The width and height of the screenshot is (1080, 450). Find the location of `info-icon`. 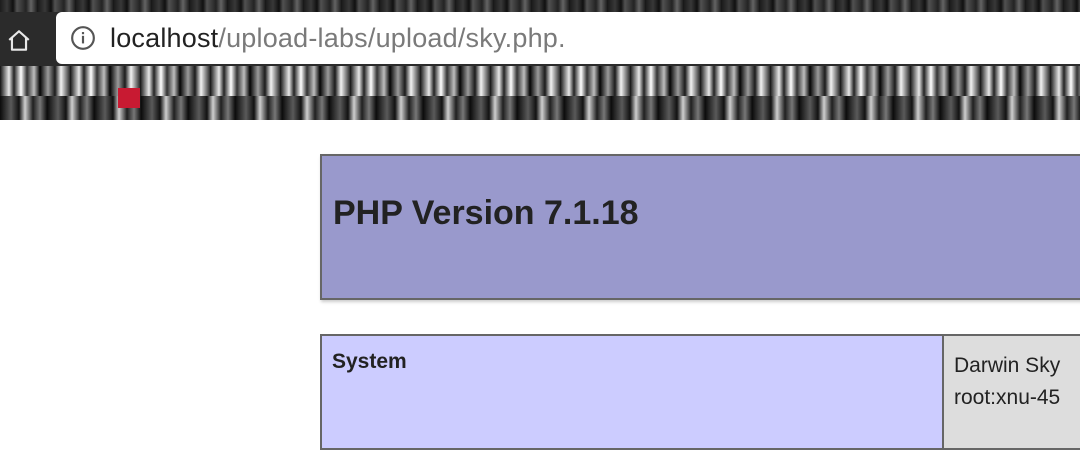

info-icon is located at coordinates (83, 38).